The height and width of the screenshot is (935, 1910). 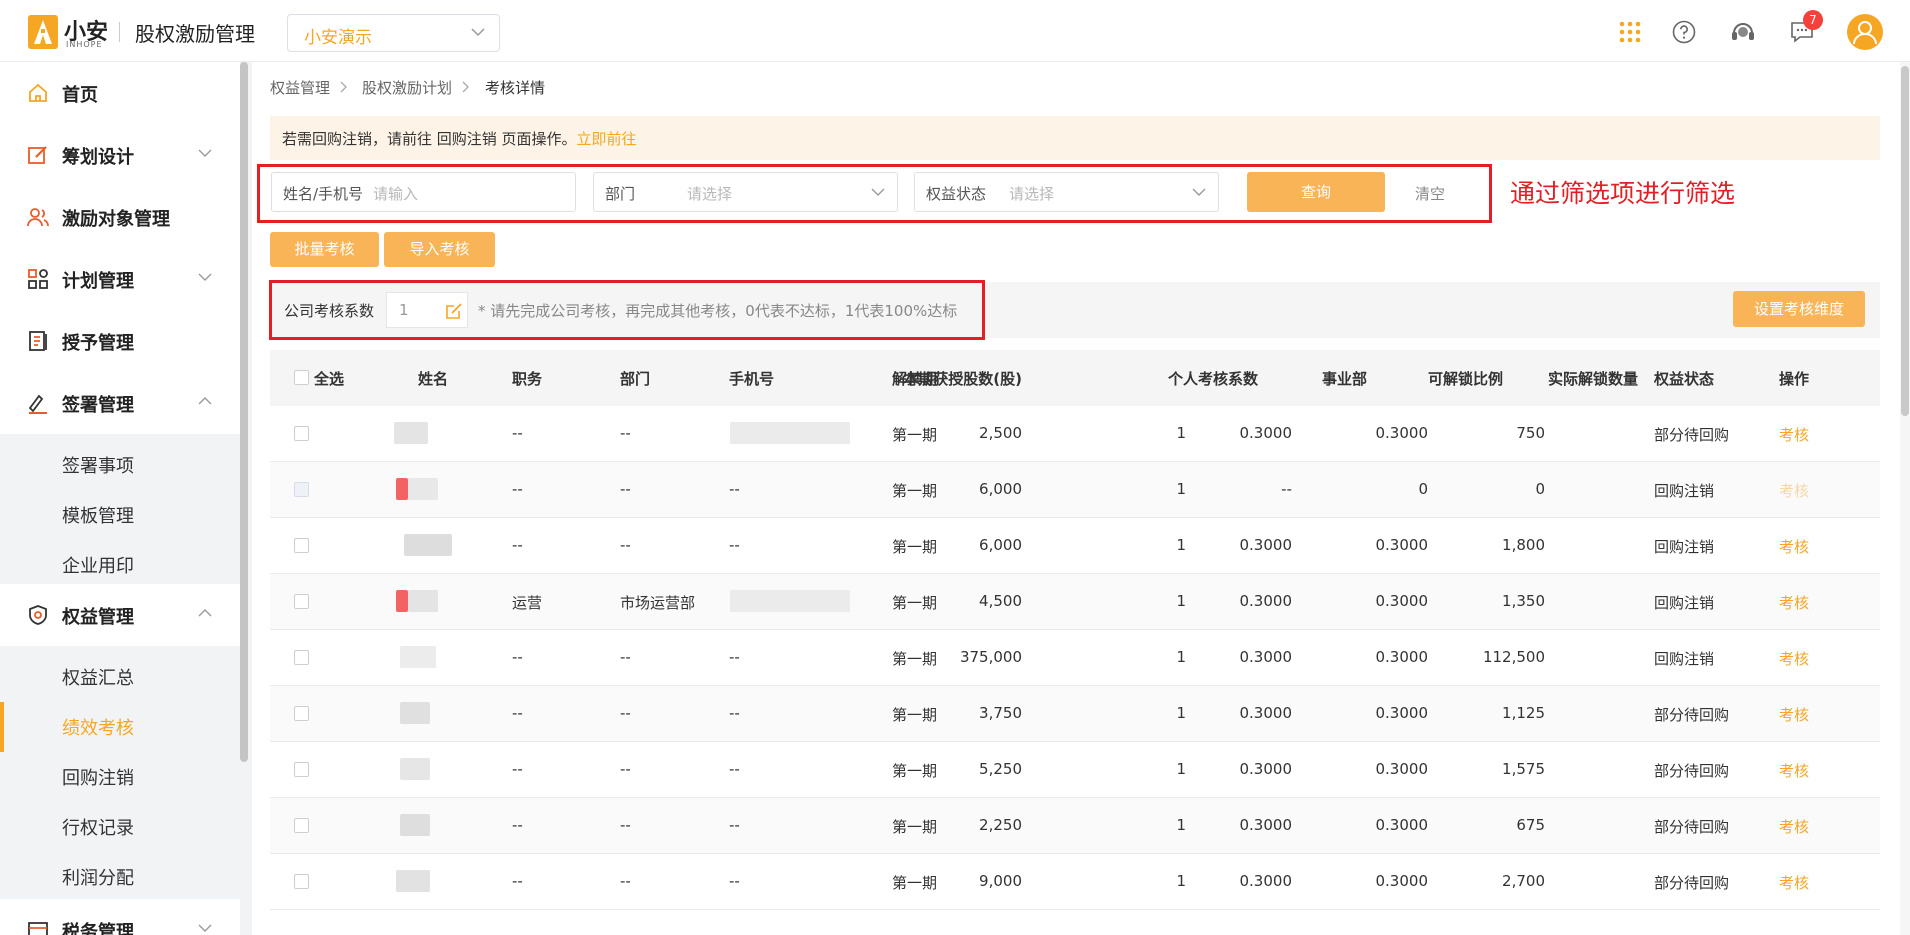 I want to click on sidebar-item-targets: 激励对象管理, so click(x=120, y=217).